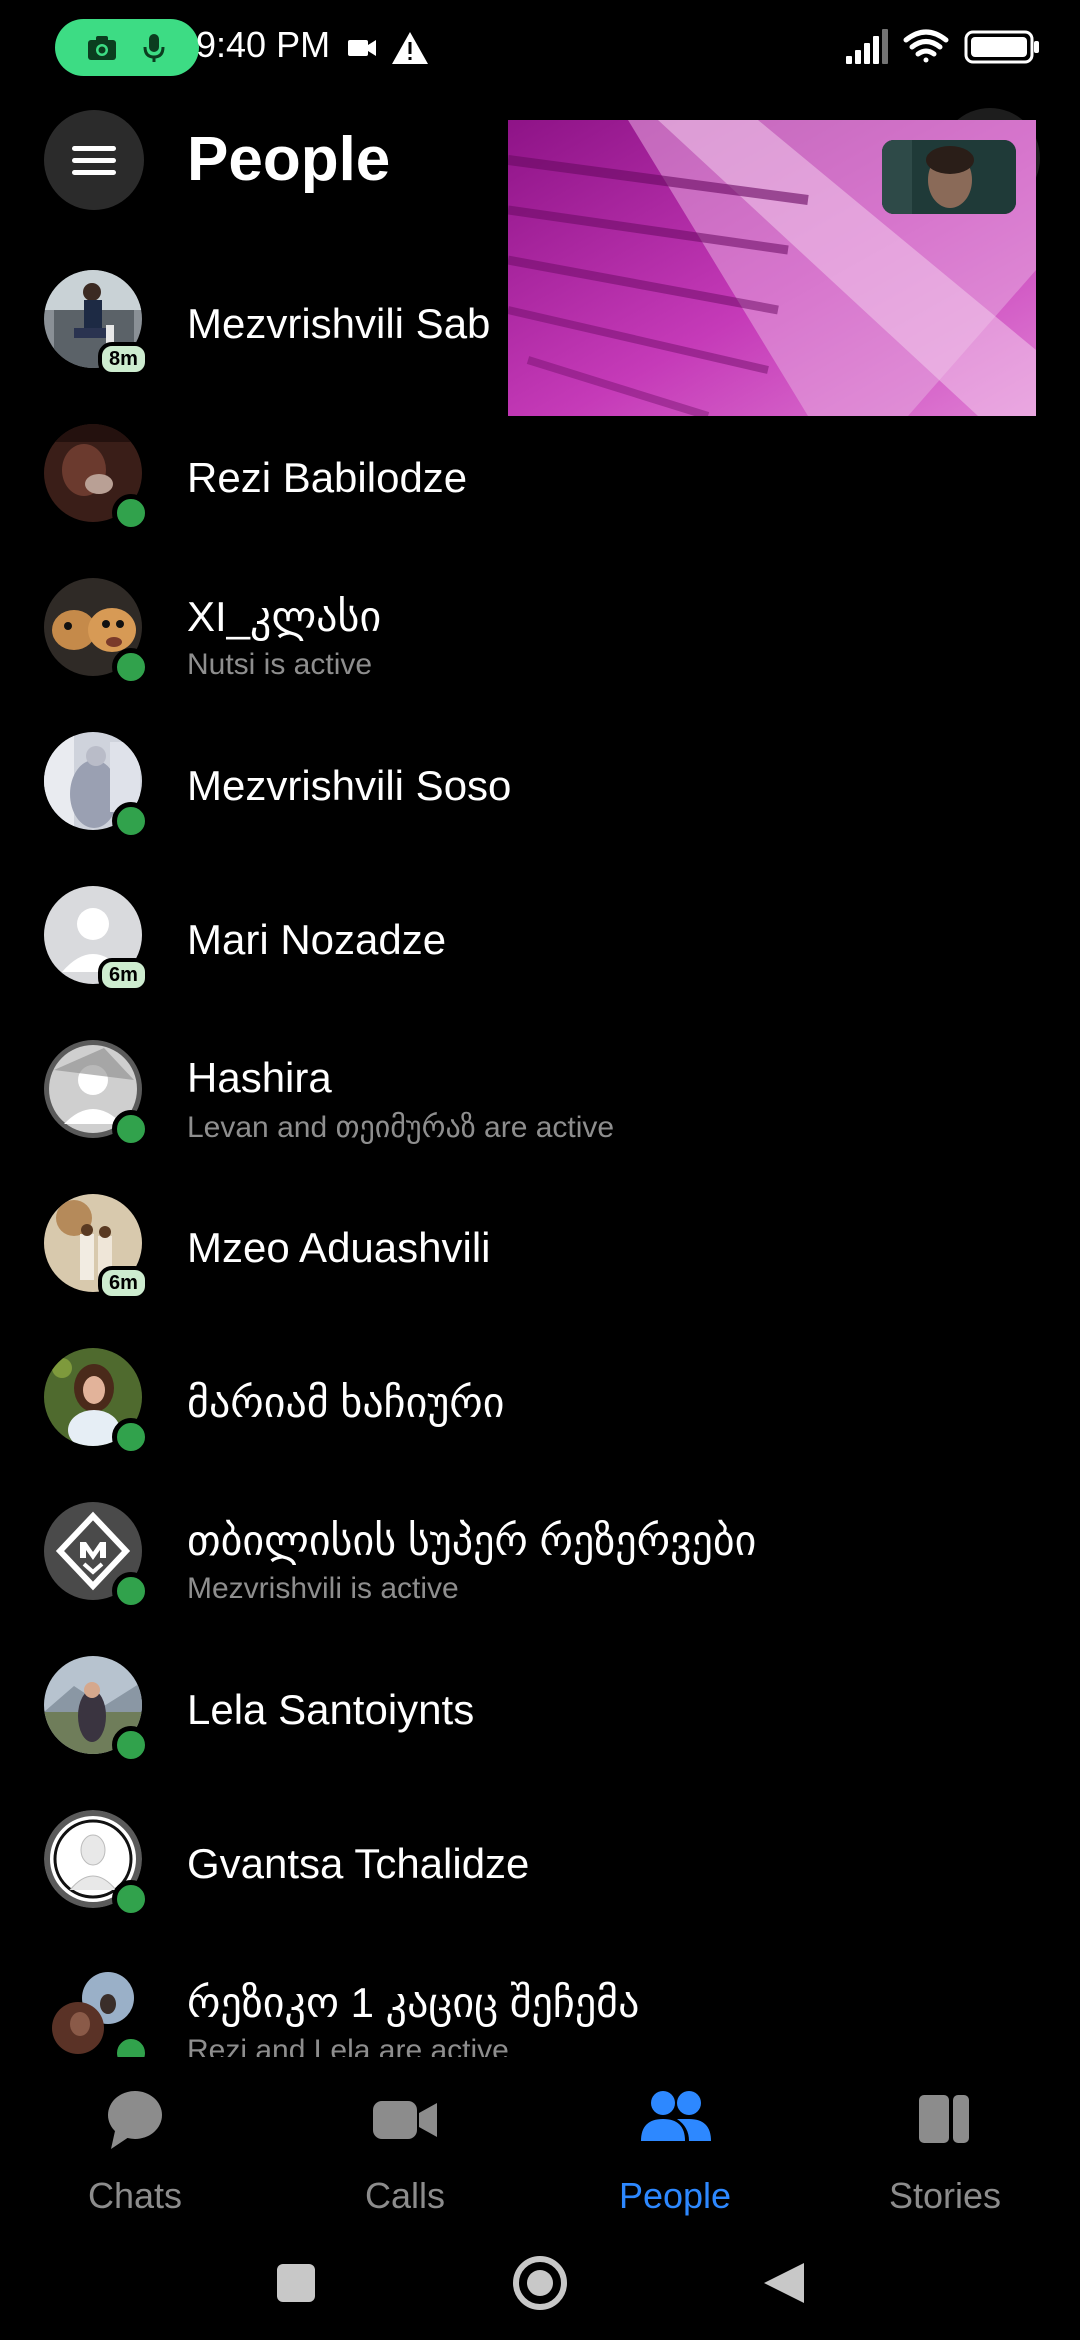 This screenshot has width=1080, height=2340. Describe the element at coordinates (676, 2116) in the screenshot. I see `people-icon` at that location.